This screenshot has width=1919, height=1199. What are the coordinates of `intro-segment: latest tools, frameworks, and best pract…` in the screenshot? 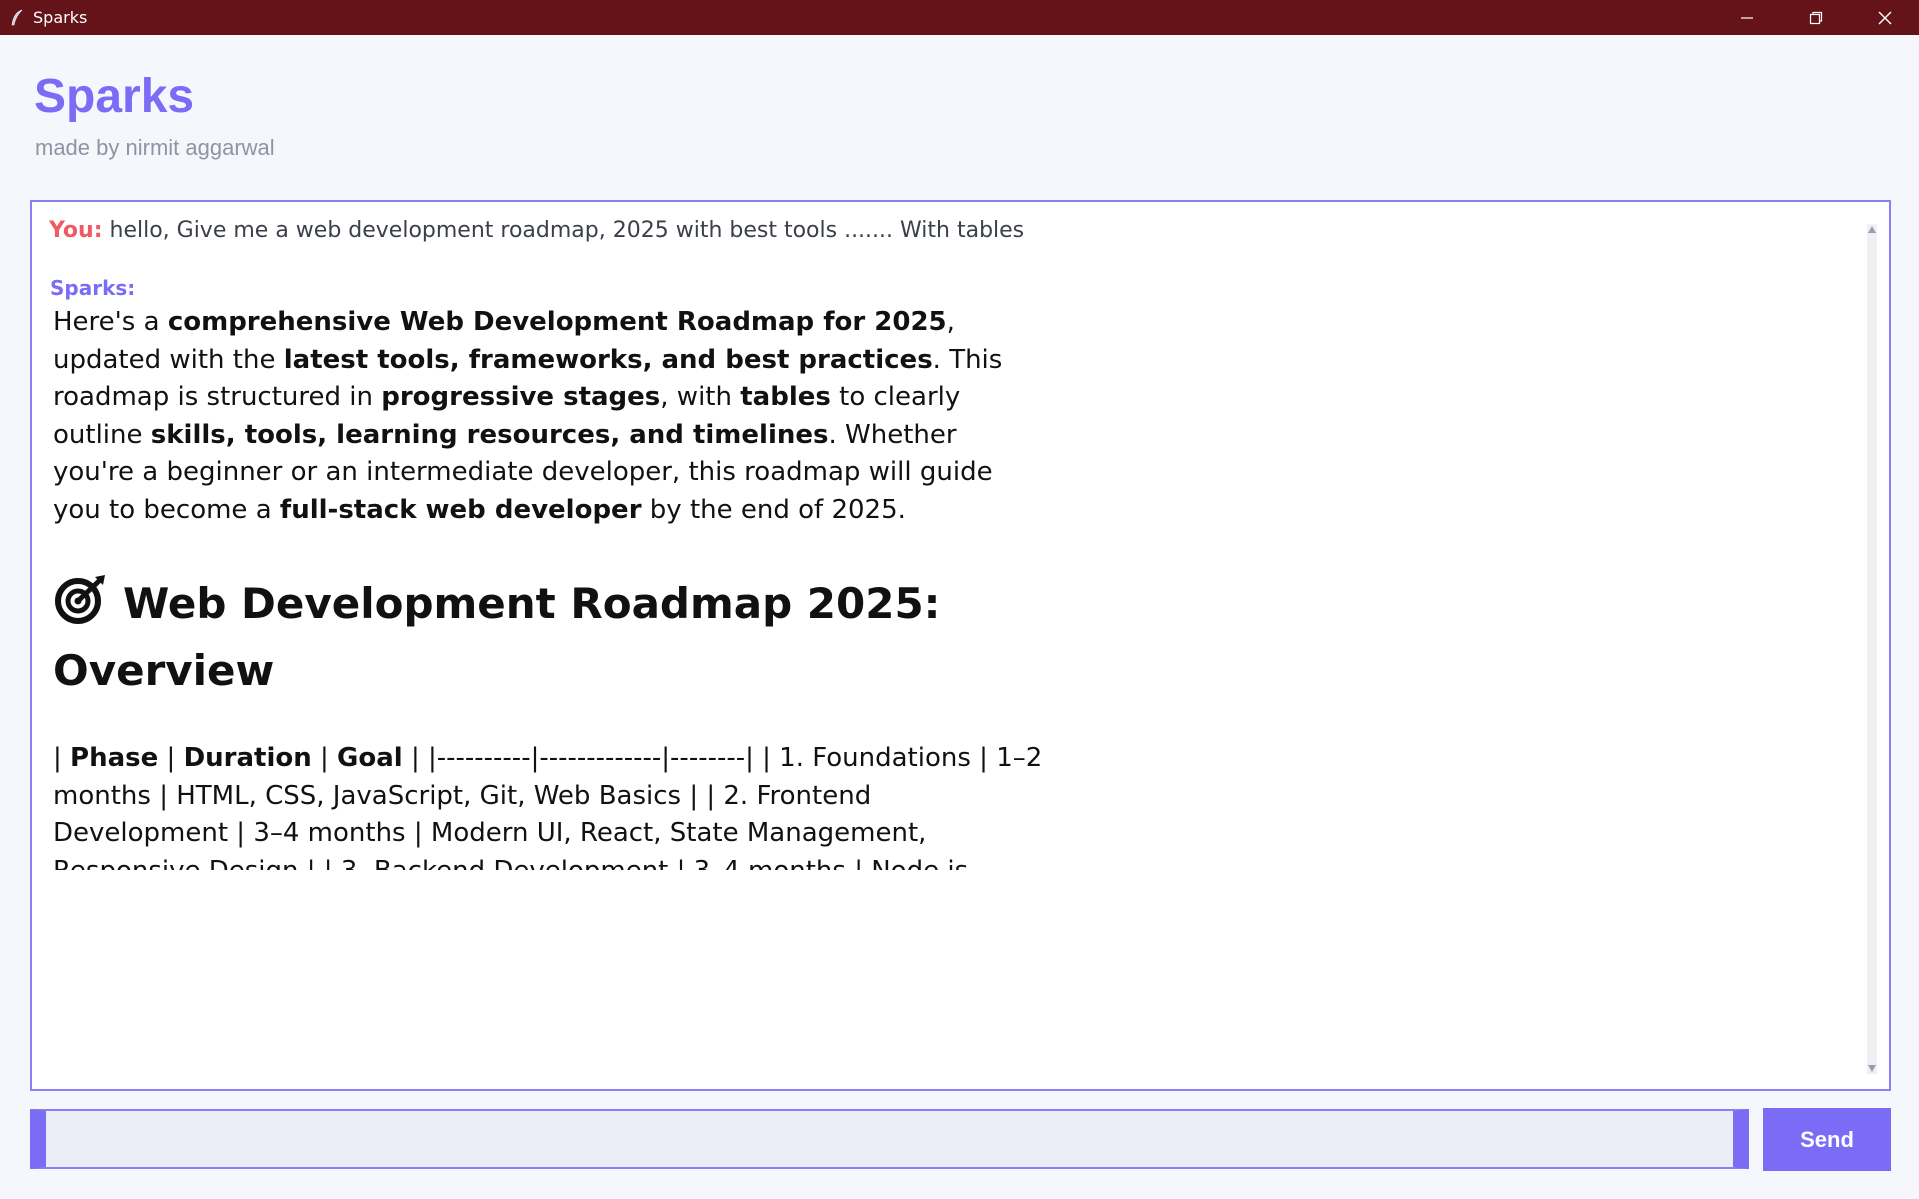 It's located at (608, 359).